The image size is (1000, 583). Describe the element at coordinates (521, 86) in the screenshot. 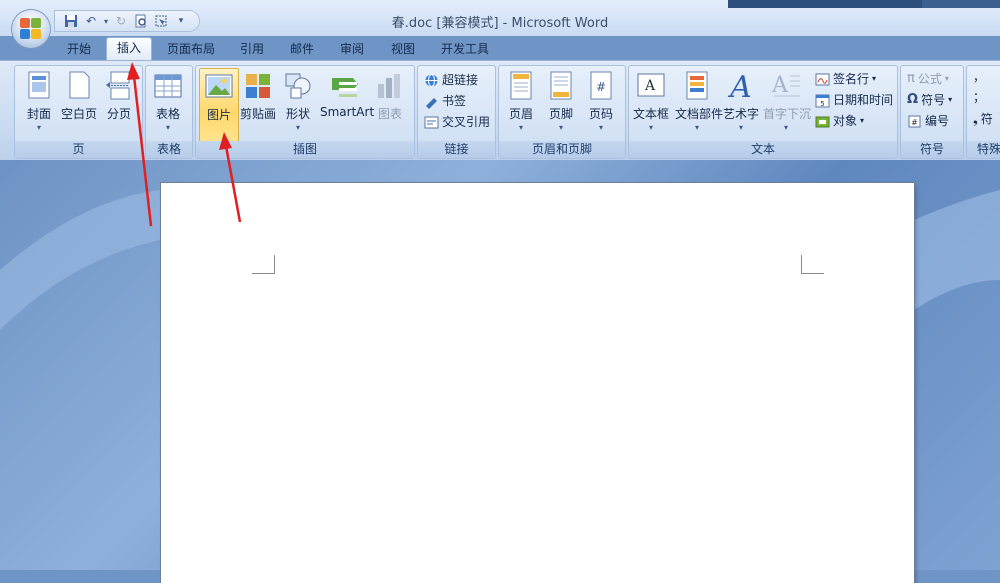

I see `header-icon` at that location.